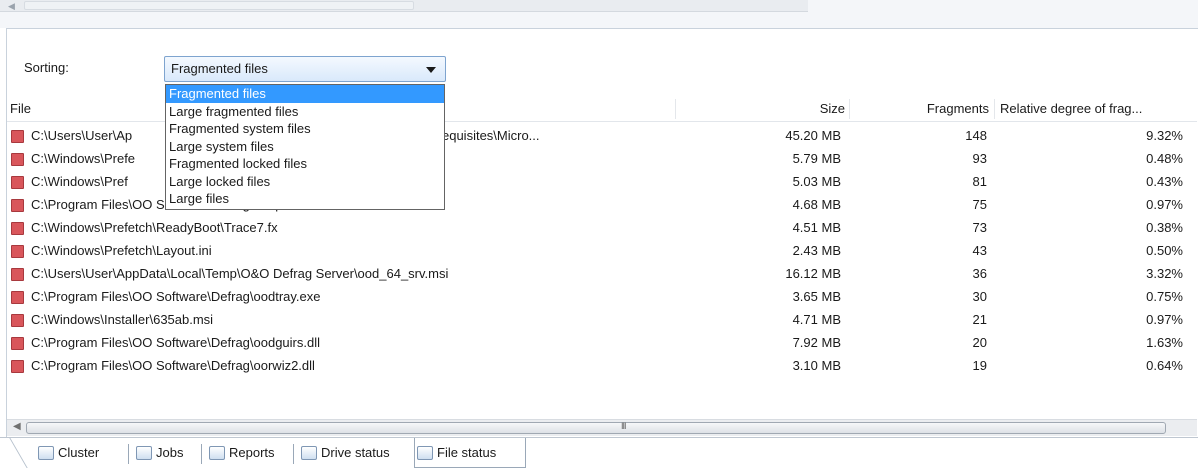 Image resolution: width=1198 pixels, height=469 pixels. Describe the element at coordinates (20, 109) in the screenshot. I see `column-header-file: File` at that location.